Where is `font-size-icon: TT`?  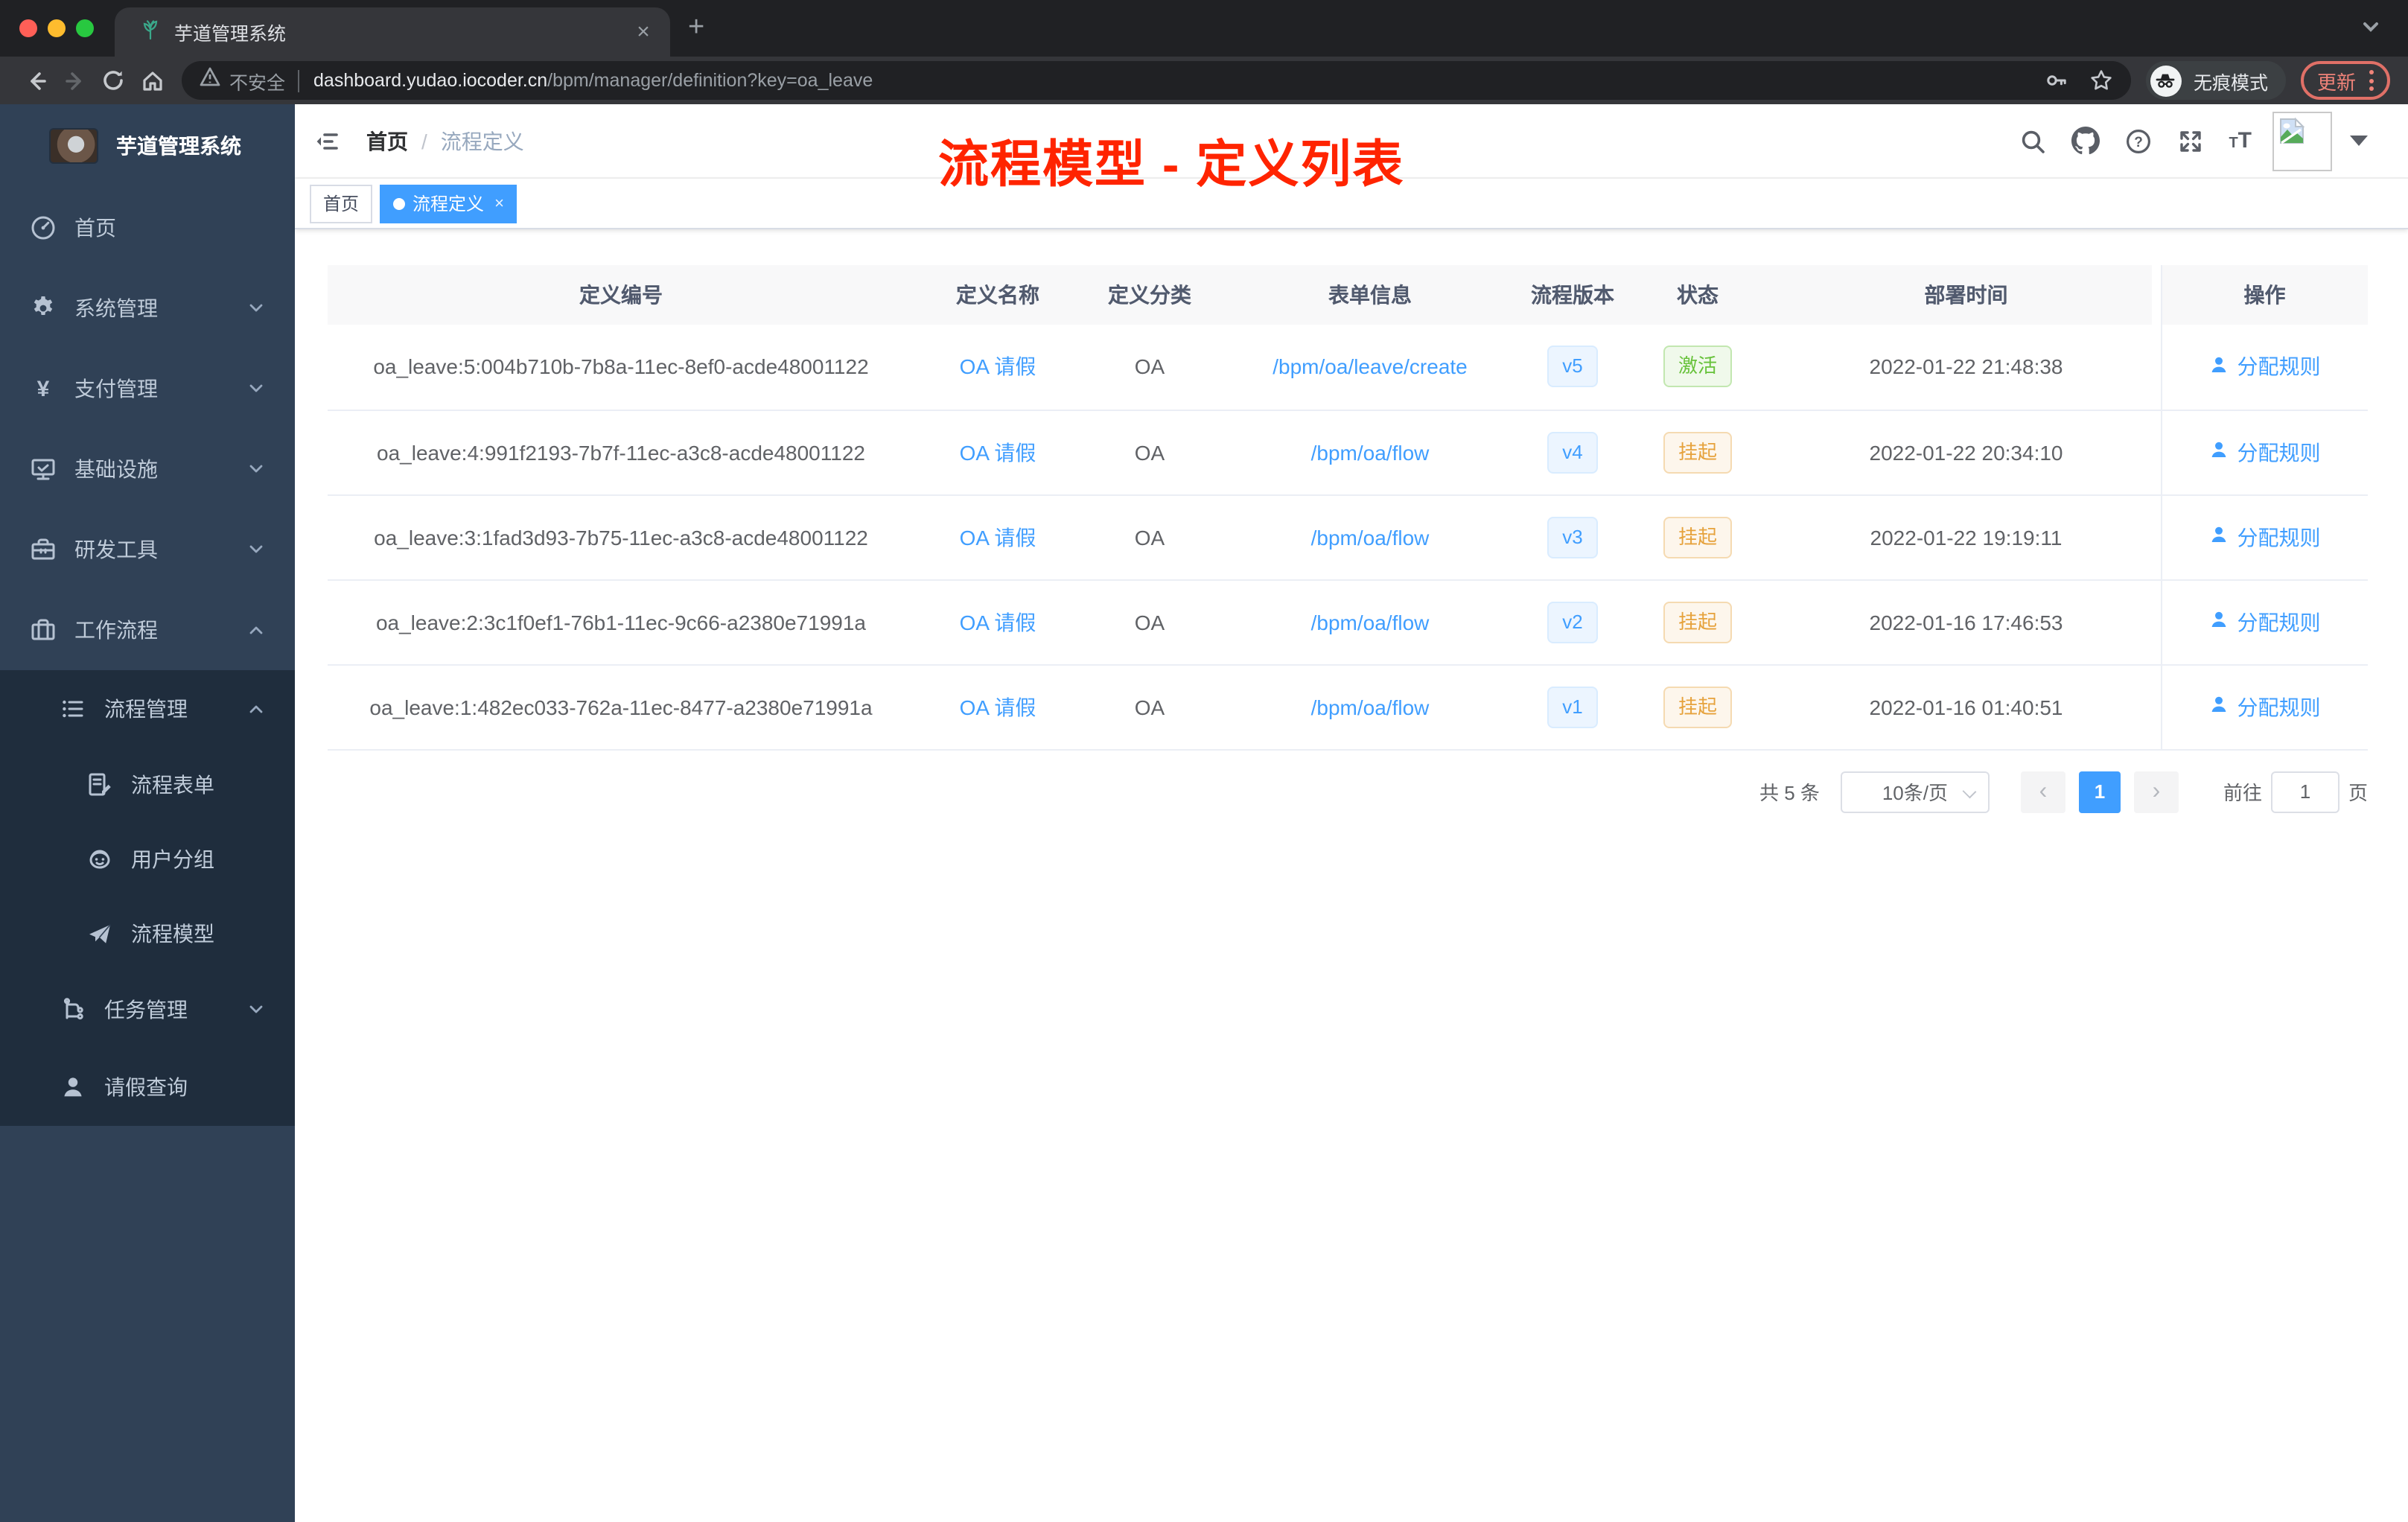 font-size-icon: TT is located at coordinates (2240, 140).